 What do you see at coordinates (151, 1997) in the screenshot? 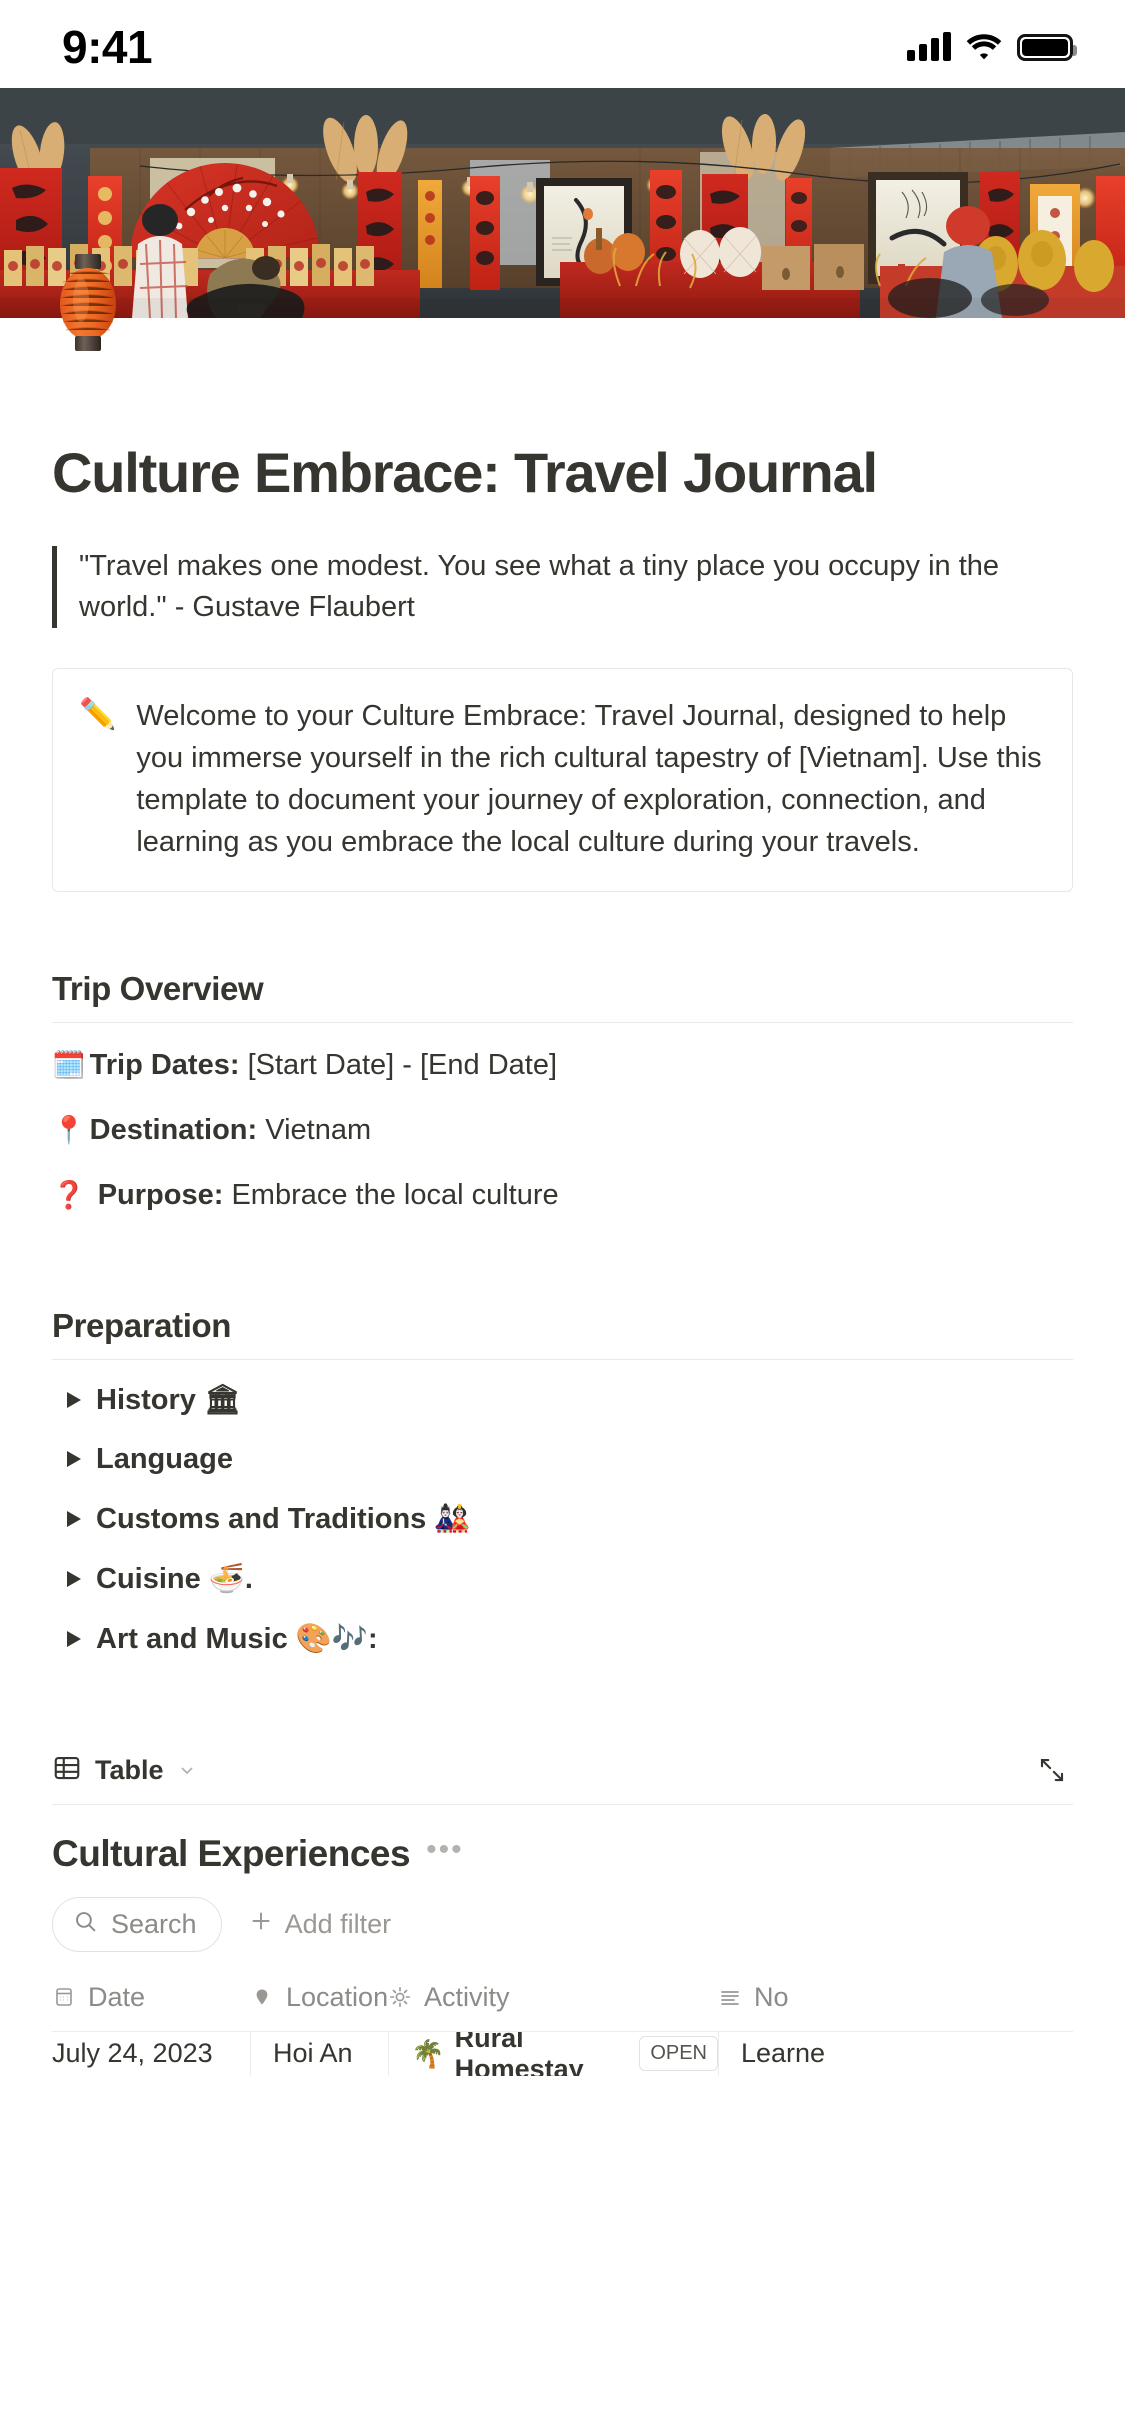
I see `column-header-date: Date` at bounding box center [151, 1997].